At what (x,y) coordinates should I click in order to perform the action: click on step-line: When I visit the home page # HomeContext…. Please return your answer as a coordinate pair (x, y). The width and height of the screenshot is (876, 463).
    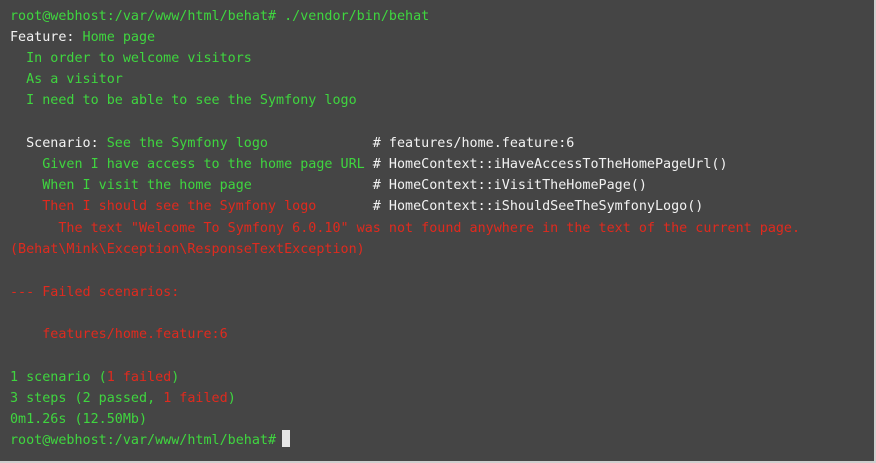
    Looking at the image, I should click on (328, 185).